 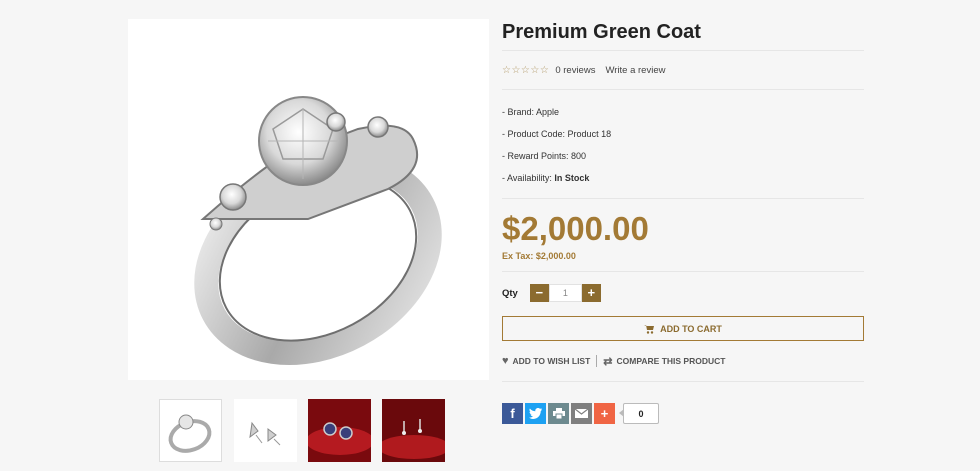 I want to click on separator, so click(x=597, y=361).